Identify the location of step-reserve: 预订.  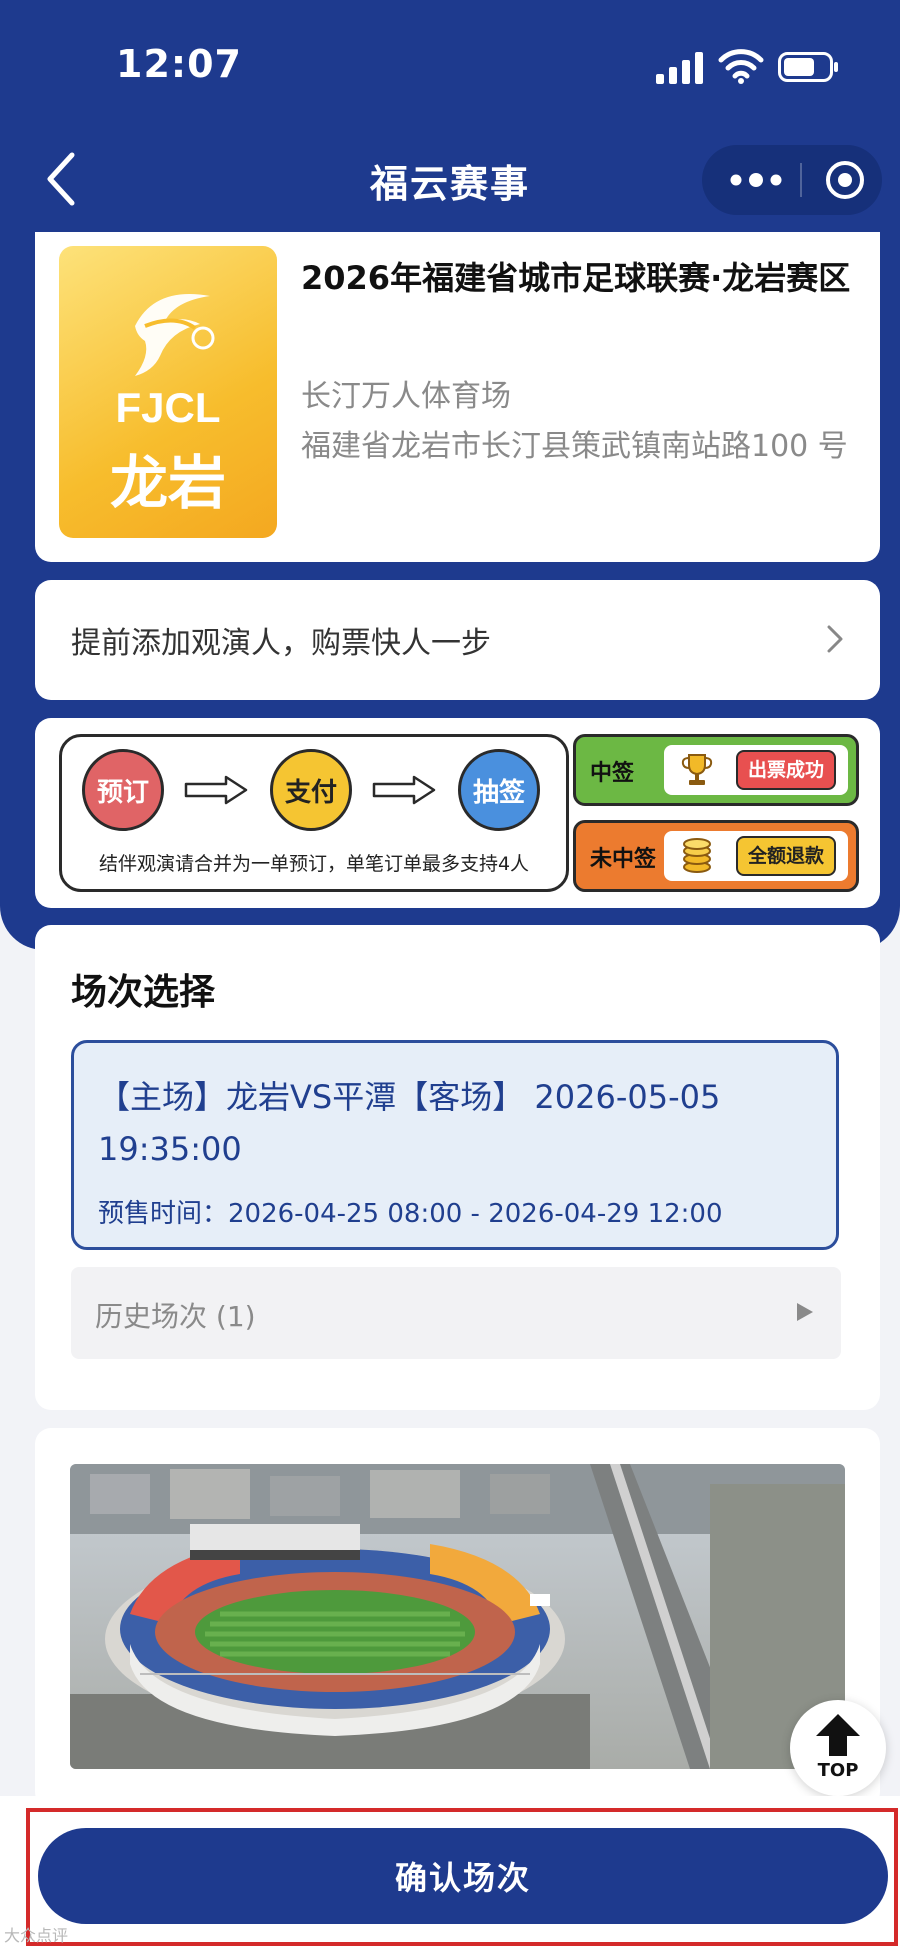
(123, 790).